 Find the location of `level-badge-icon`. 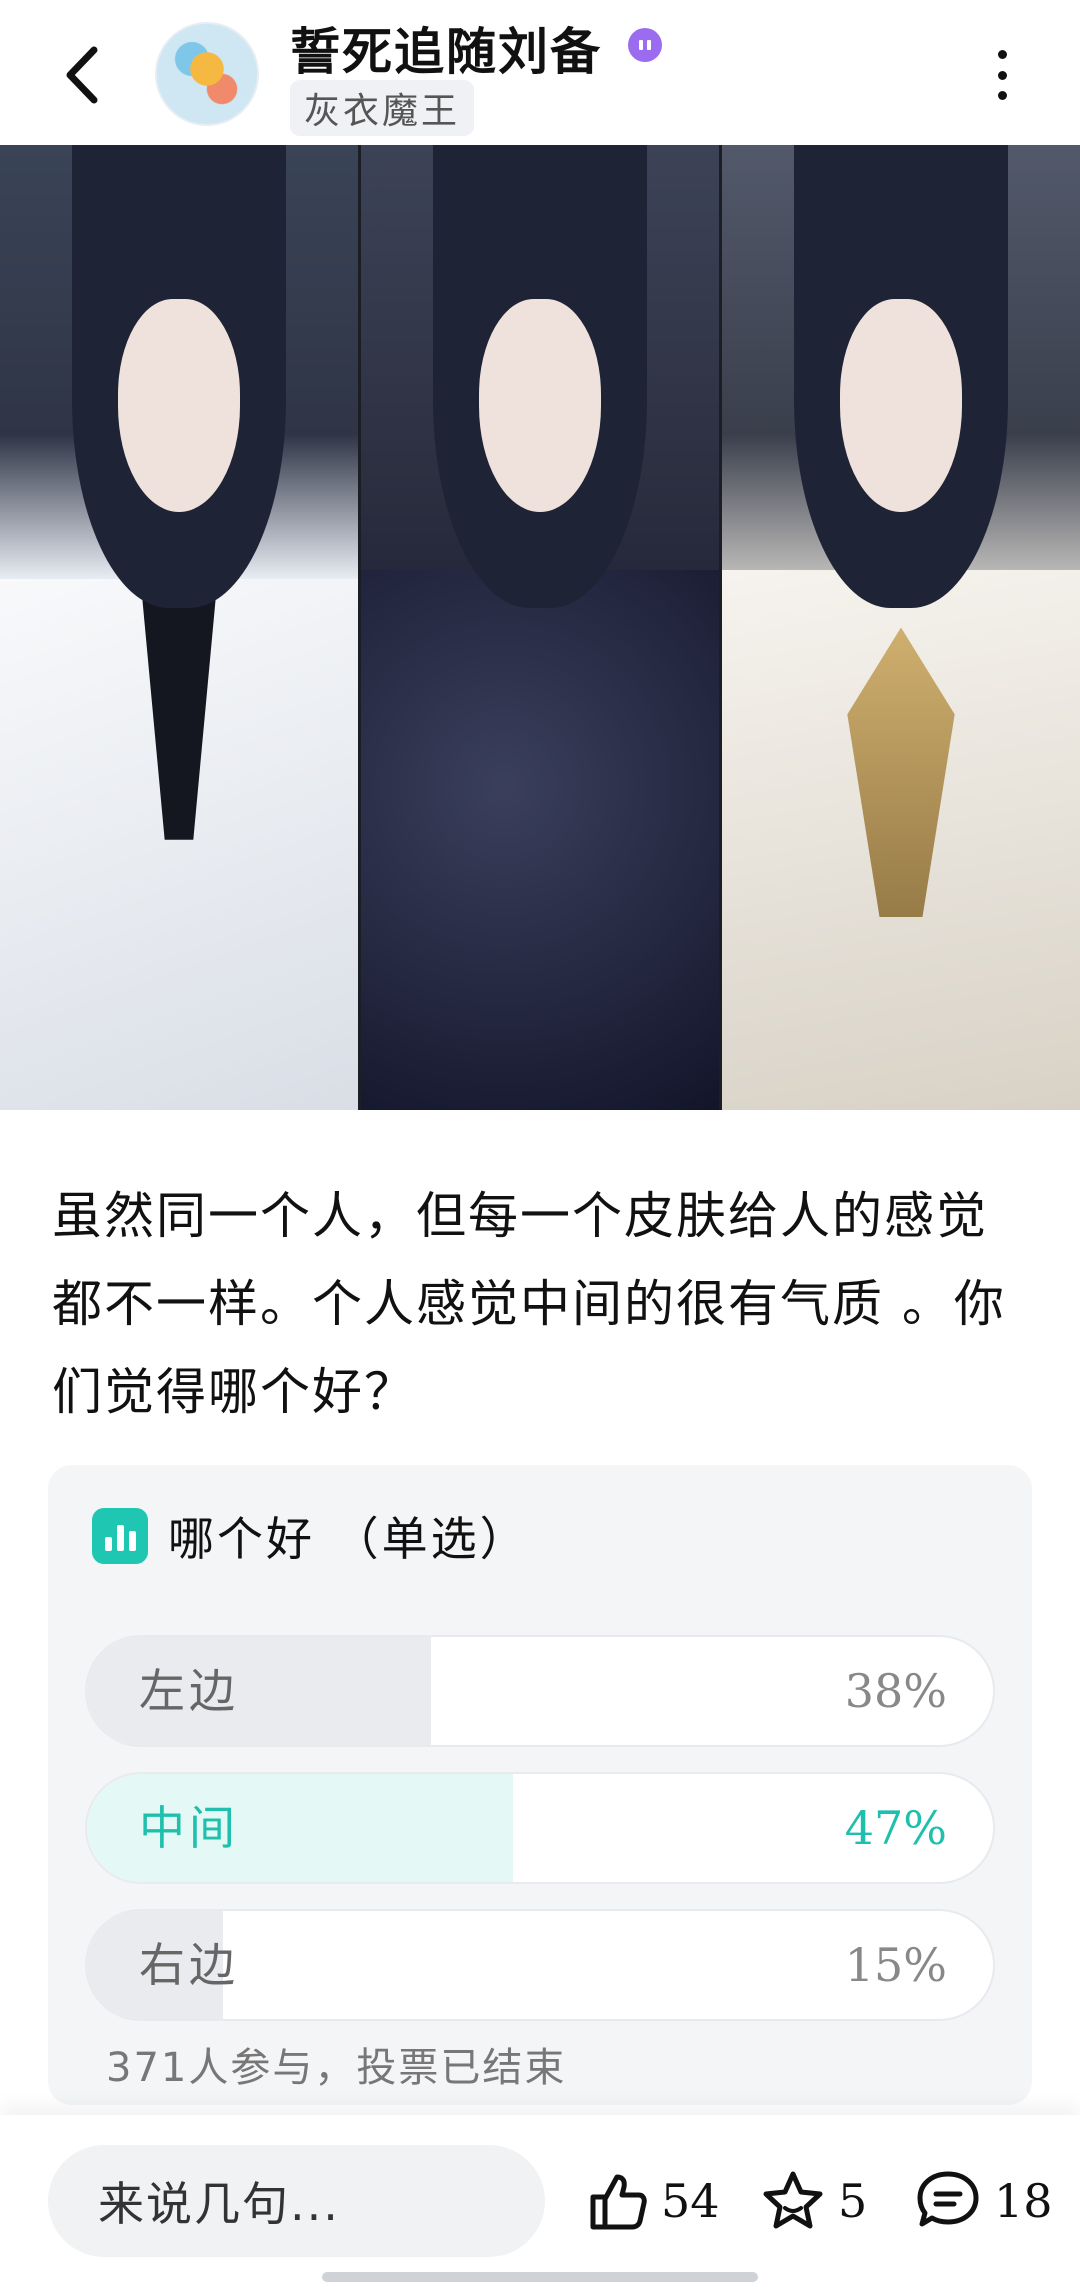

level-badge-icon is located at coordinates (645, 45).